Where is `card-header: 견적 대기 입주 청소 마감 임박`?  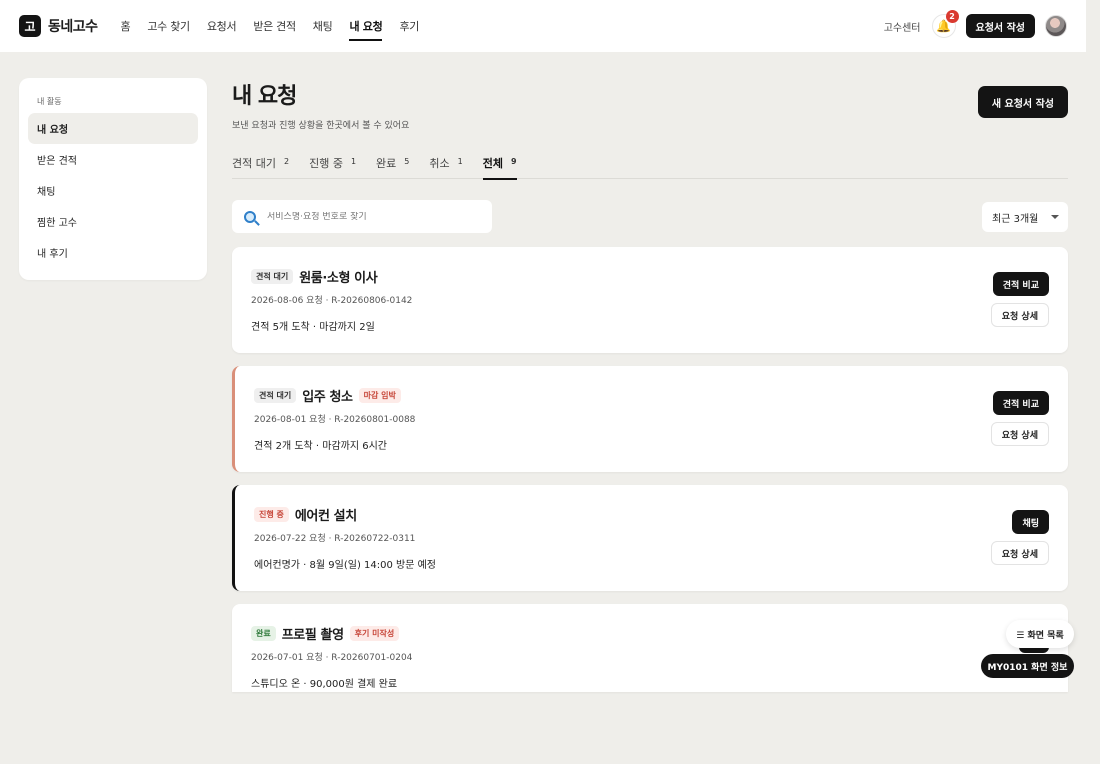
card-header: 견적 대기 입주 청소 마감 임박 is located at coordinates (330, 395).